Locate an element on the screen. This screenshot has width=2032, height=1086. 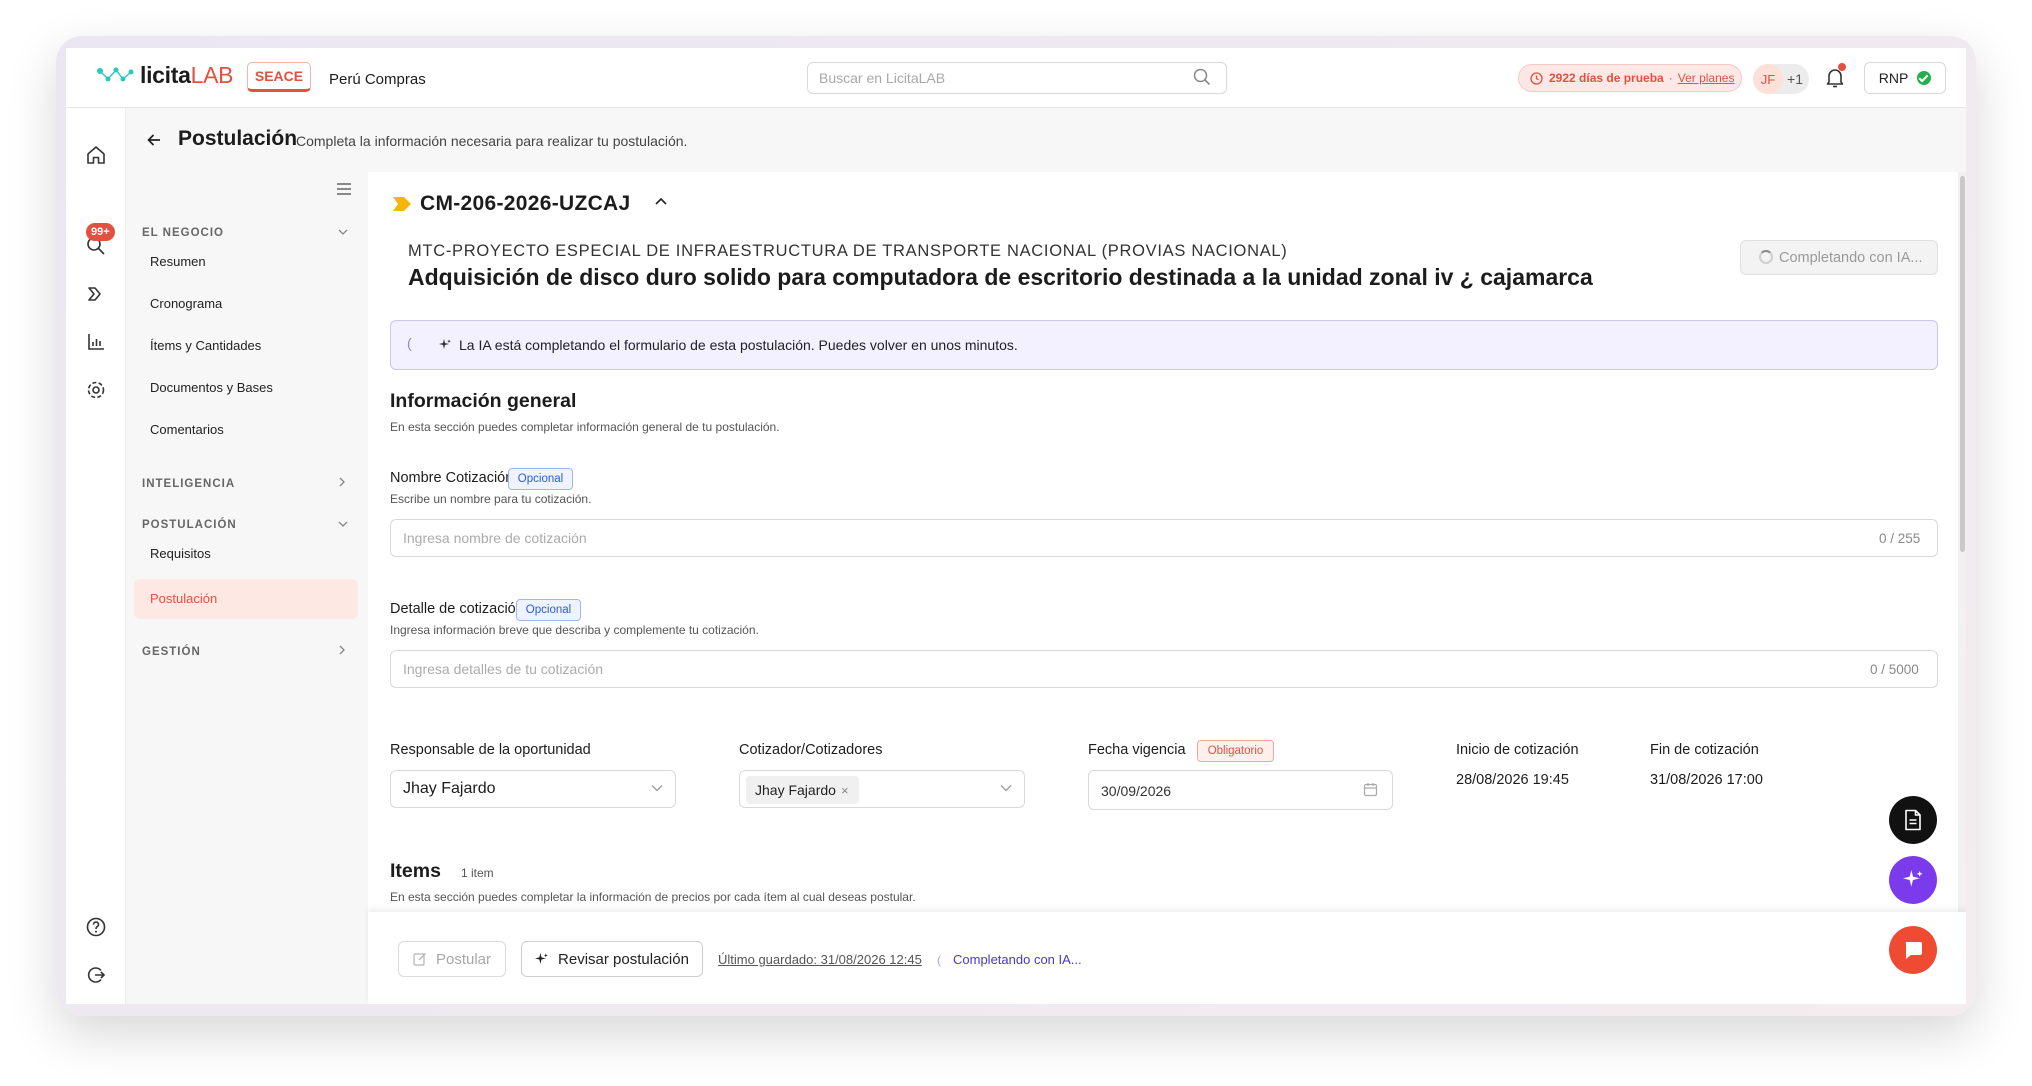
cotizador-chip: Jhay Fajardo × is located at coordinates (802, 790).